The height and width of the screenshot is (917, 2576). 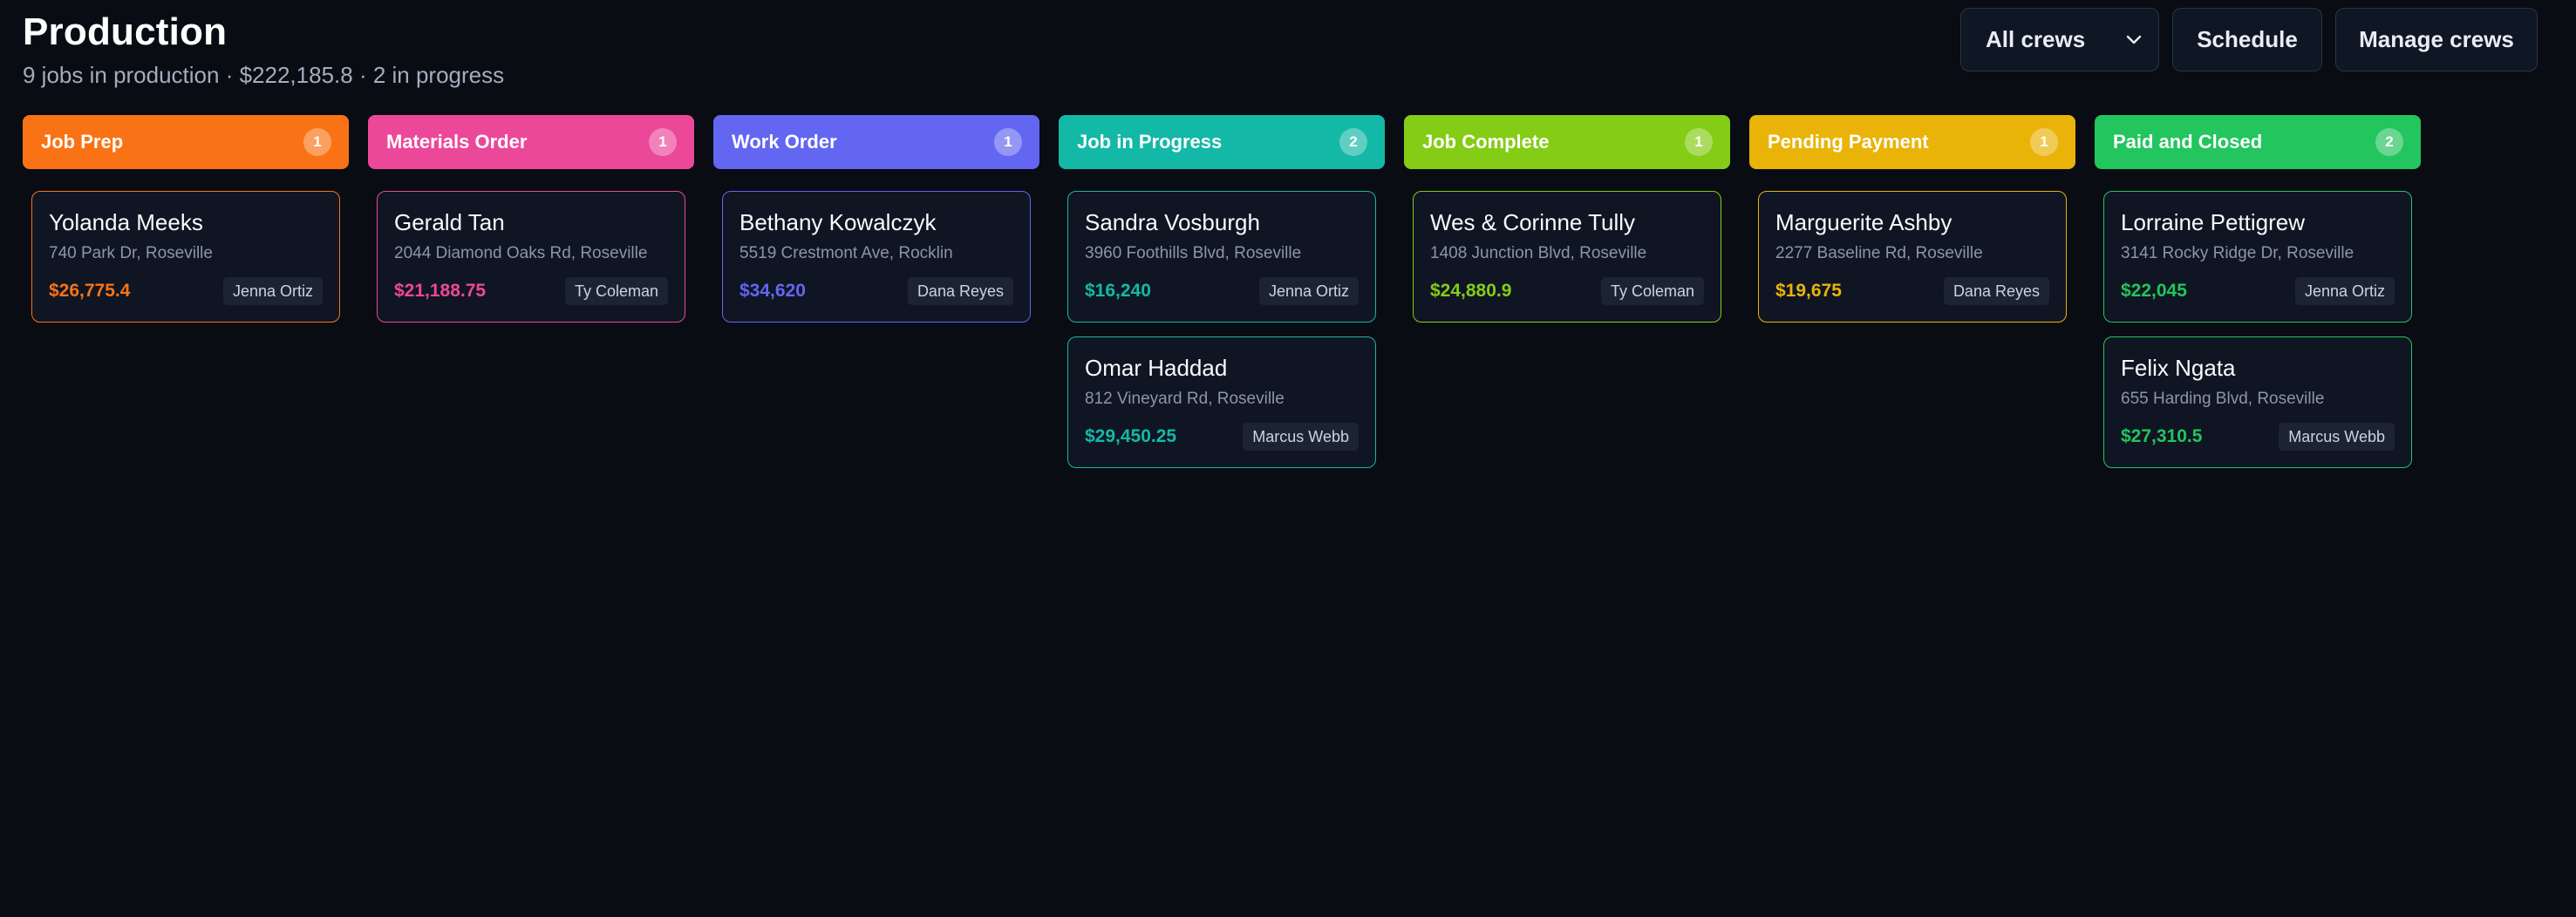 I want to click on job-amount: $22,045, so click(x=2154, y=291).